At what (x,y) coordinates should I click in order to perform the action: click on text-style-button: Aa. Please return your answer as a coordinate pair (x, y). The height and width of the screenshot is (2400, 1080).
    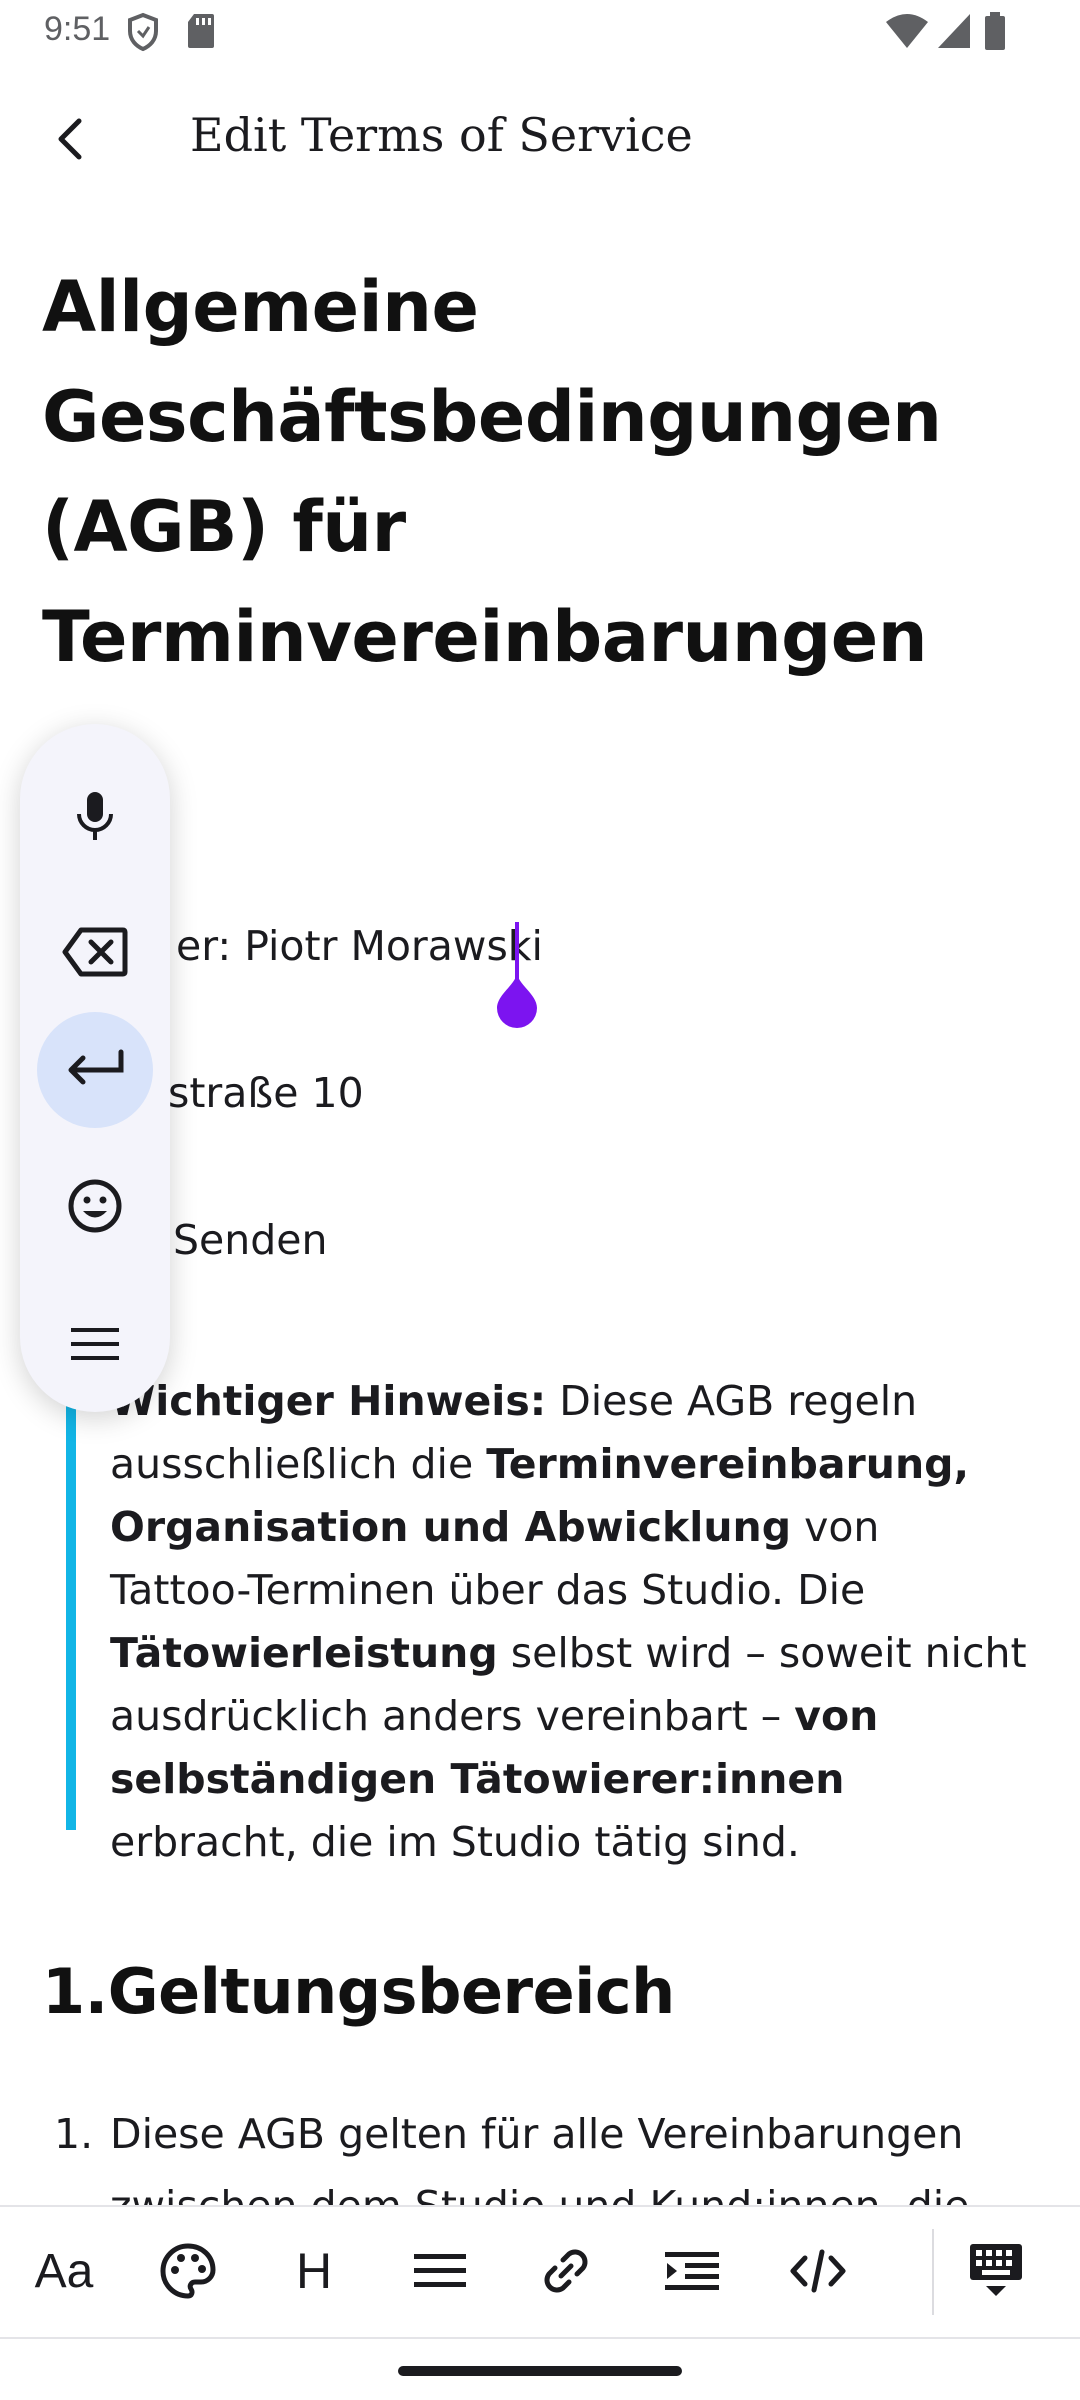
    Looking at the image, I should click on (64, 2271).